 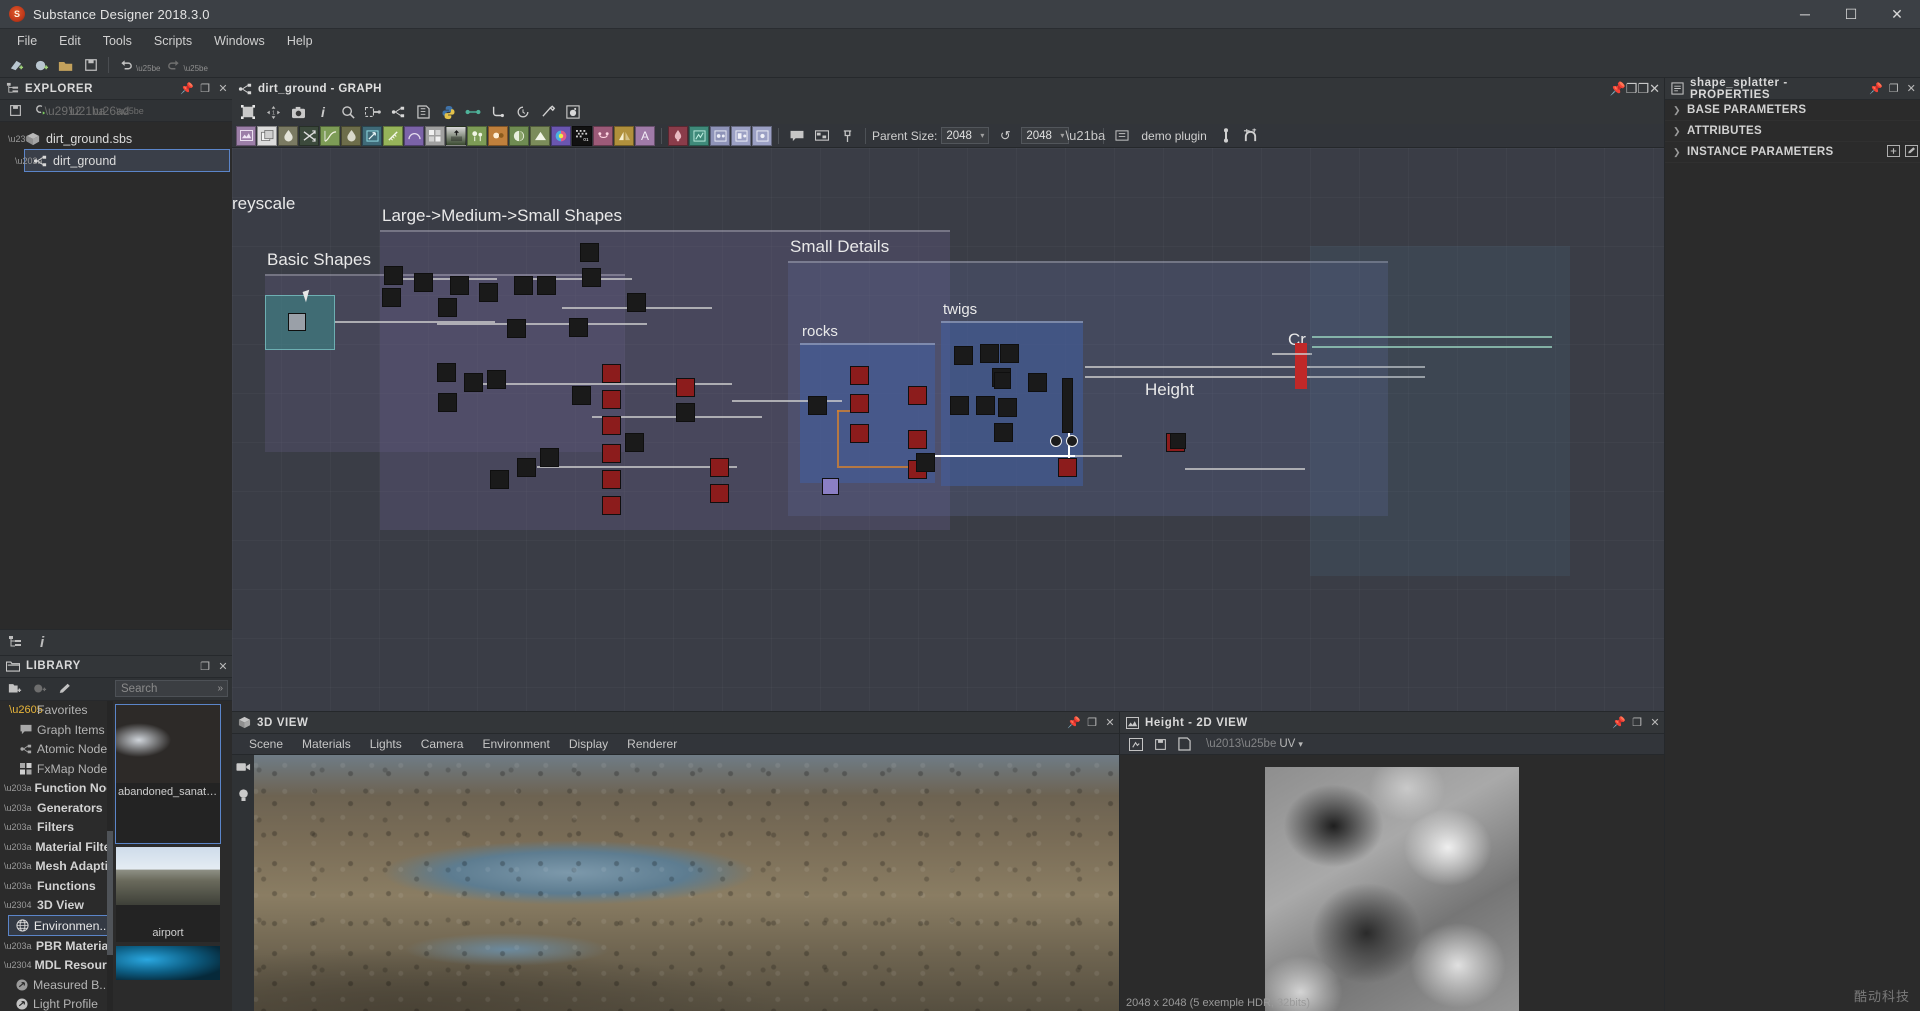 I want to click on library-search-input: Search », so click(x=171, y=688).